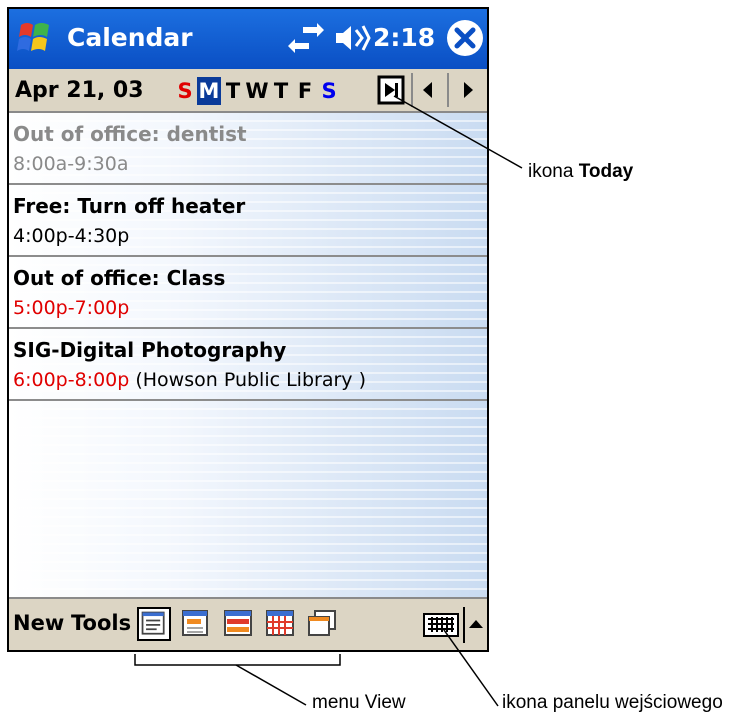  I want to click on today-callout-prefix: ikona, so click(553, 171).